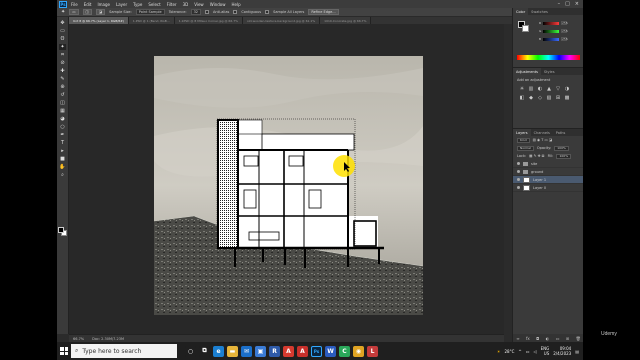 This screenshot has height=360, width=640. Describe the element at coordinates (62, 159) in the screenshot. I see `shape-icon: ■` at that location.